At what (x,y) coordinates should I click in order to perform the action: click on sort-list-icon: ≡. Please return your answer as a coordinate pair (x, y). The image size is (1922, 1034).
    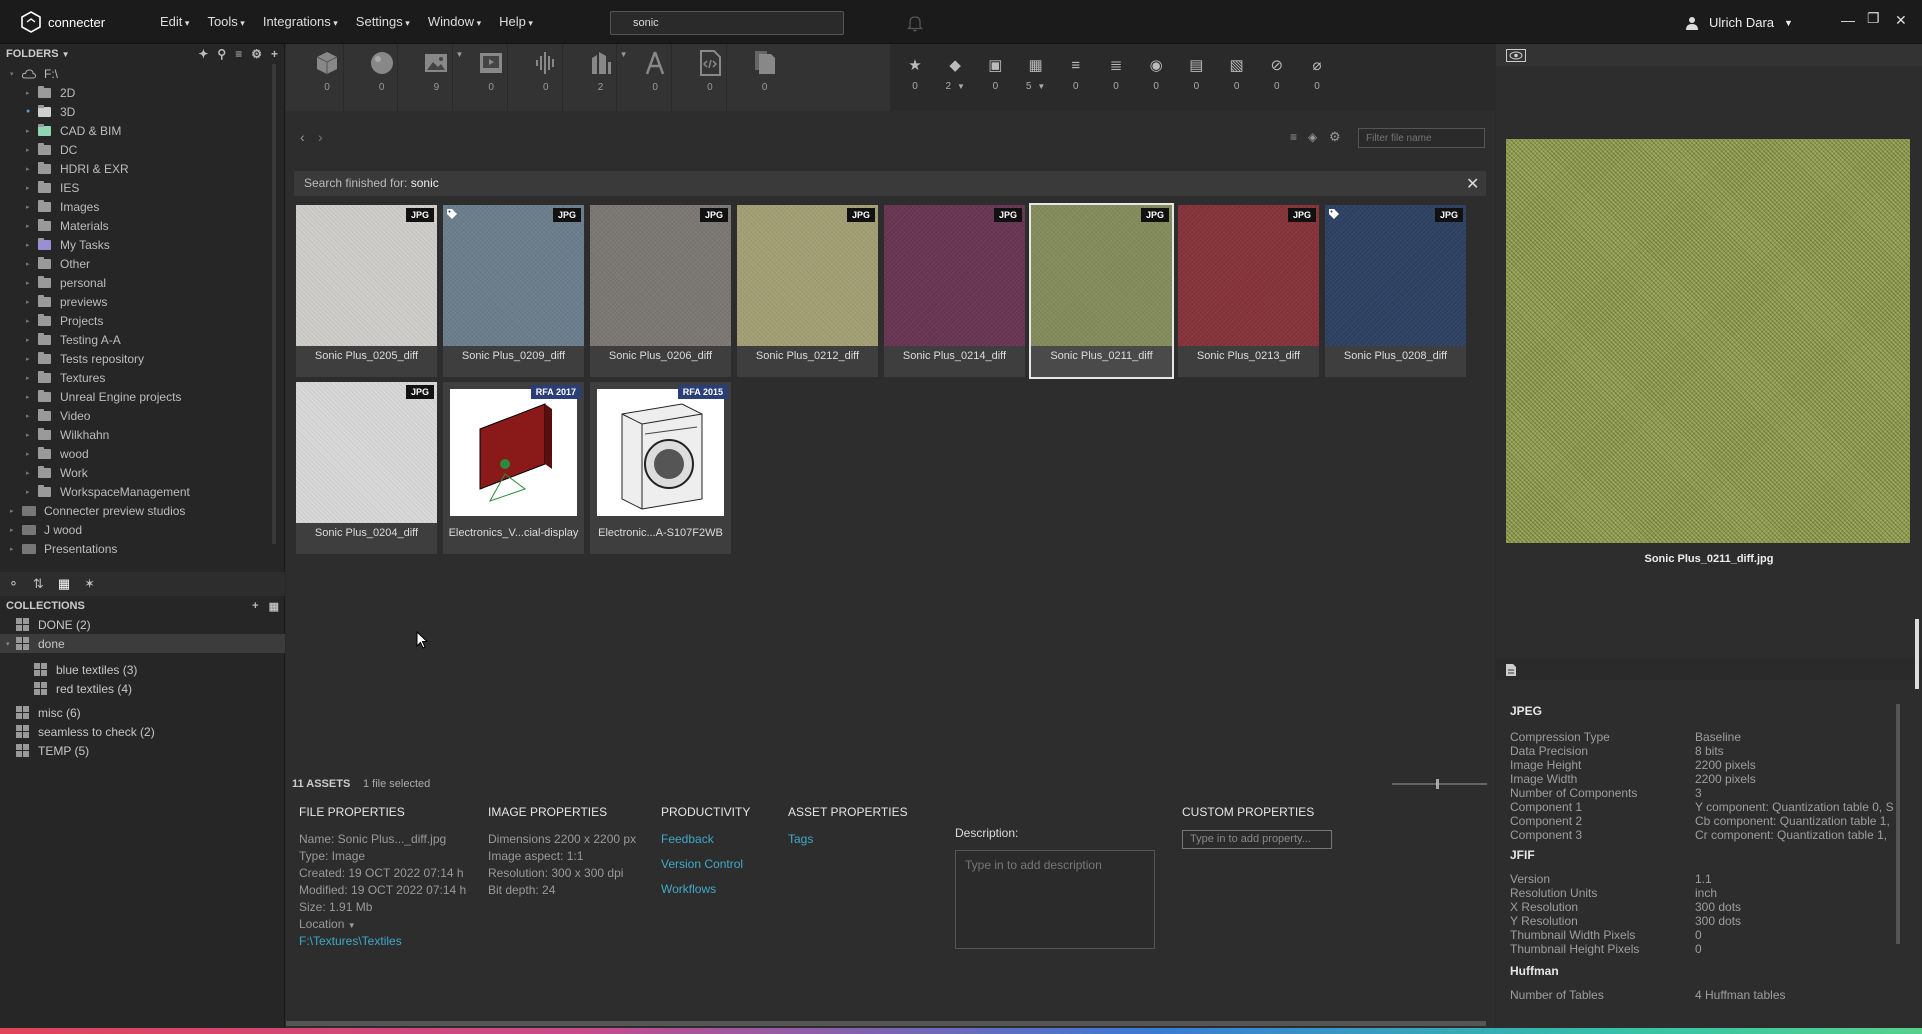
    Looking at the image, I should click on (1293, 137).